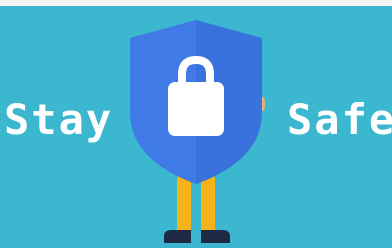 This screenshot has height=248, width=392. I want to click on left-shoe, so click(177, 236).